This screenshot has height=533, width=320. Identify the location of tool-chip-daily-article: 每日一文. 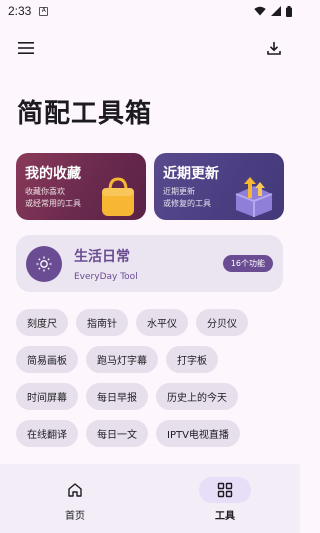
(117, 433).